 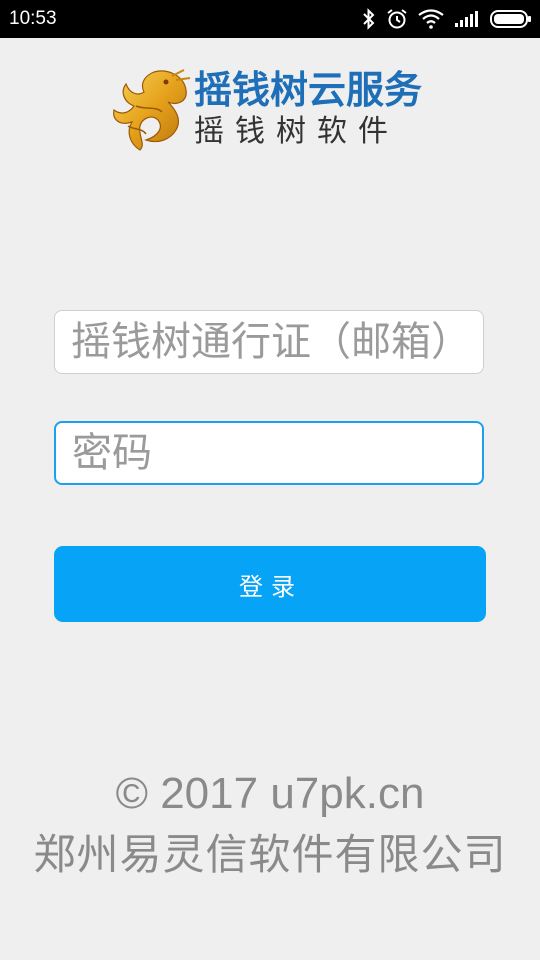 I want to click on footer-company: 郑州易灵信软件有限公司, so click(x=270, y=854).